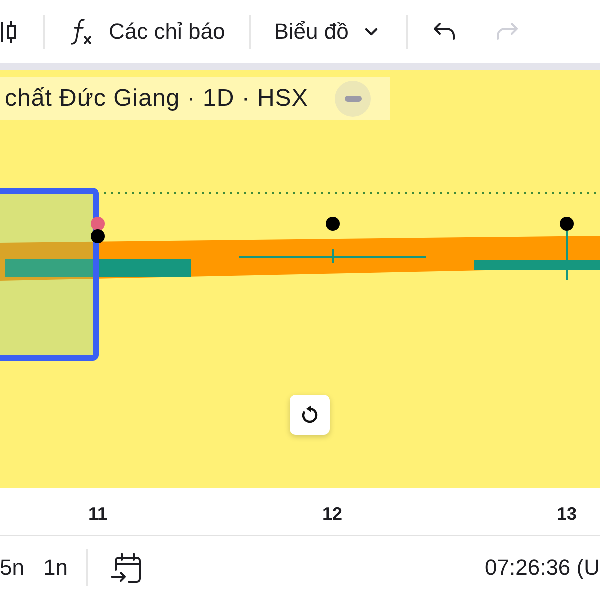 This screenshot has width=600, height=600. What do you see at coordinates (332, 514) in the screenshot?
I see `axis-label: 12` at bounding box center [332, 514].